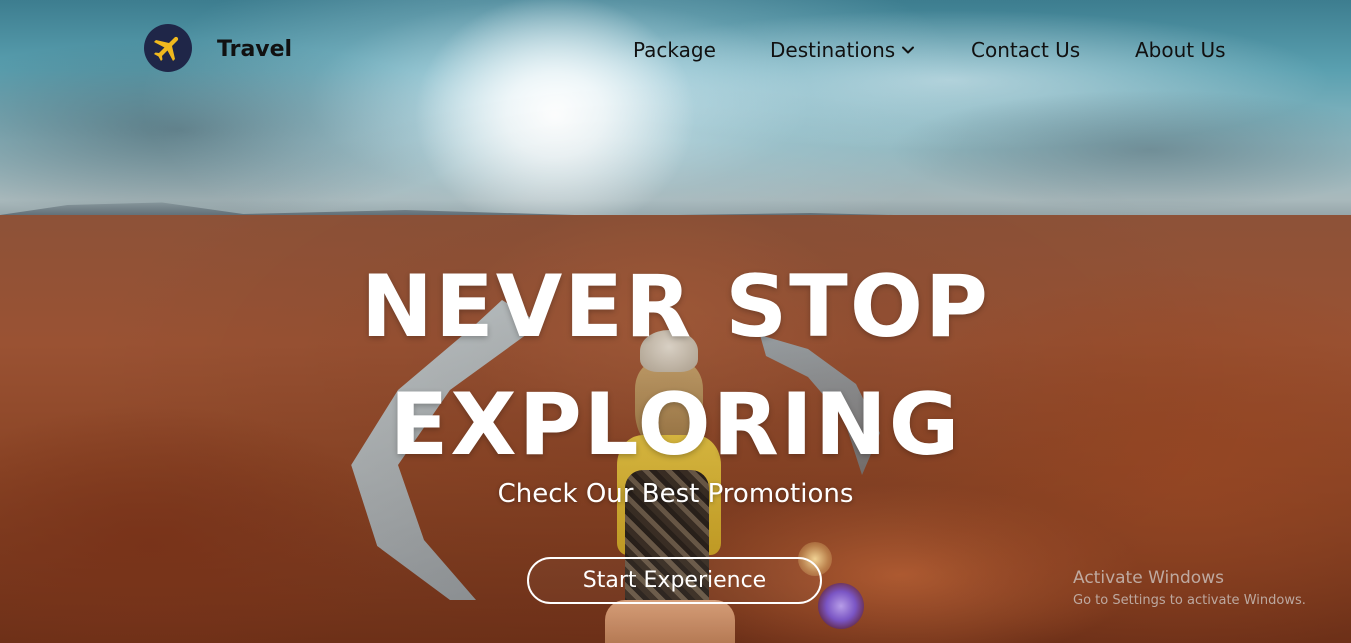 Image resolution: width=1351 pixels, height=643 pixels. I want to click on chevron-down-icon, so click(908, 50).